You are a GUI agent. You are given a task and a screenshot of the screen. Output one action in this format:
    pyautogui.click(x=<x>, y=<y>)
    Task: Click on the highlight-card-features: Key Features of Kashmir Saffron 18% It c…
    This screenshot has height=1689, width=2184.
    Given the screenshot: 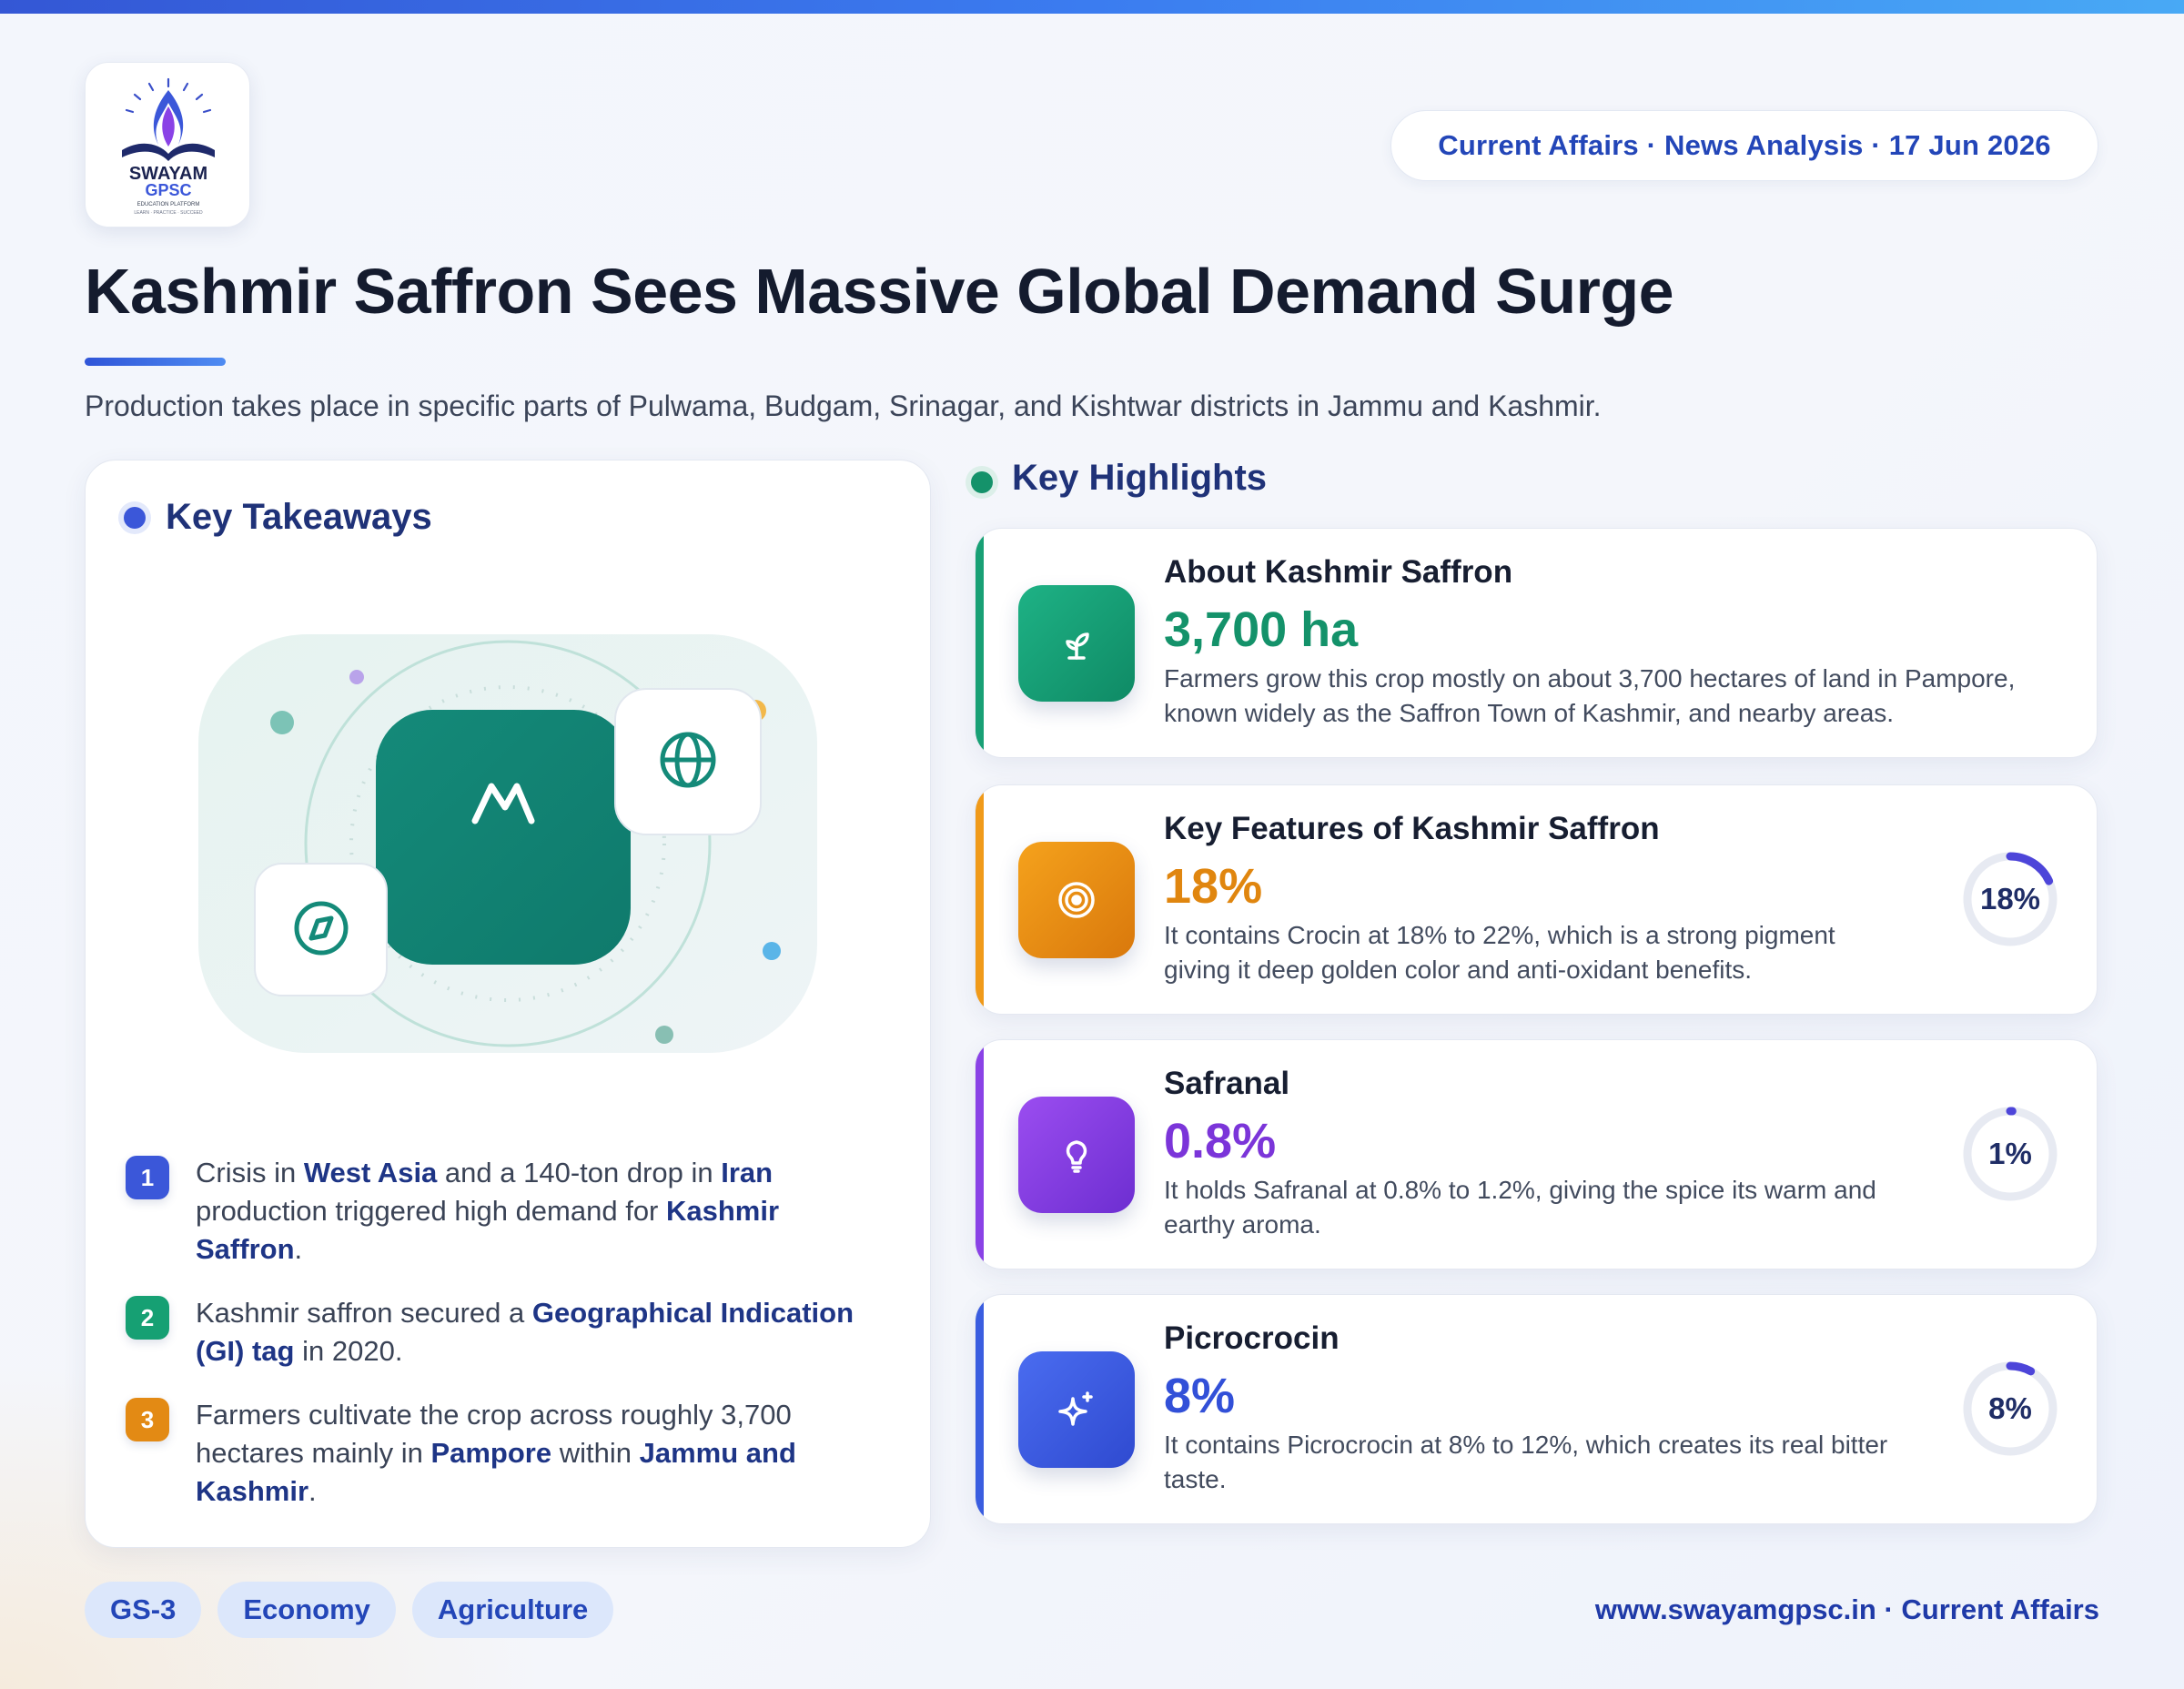 What is the action you would take?
    pyautogui.click(x=1537, y=899)
    